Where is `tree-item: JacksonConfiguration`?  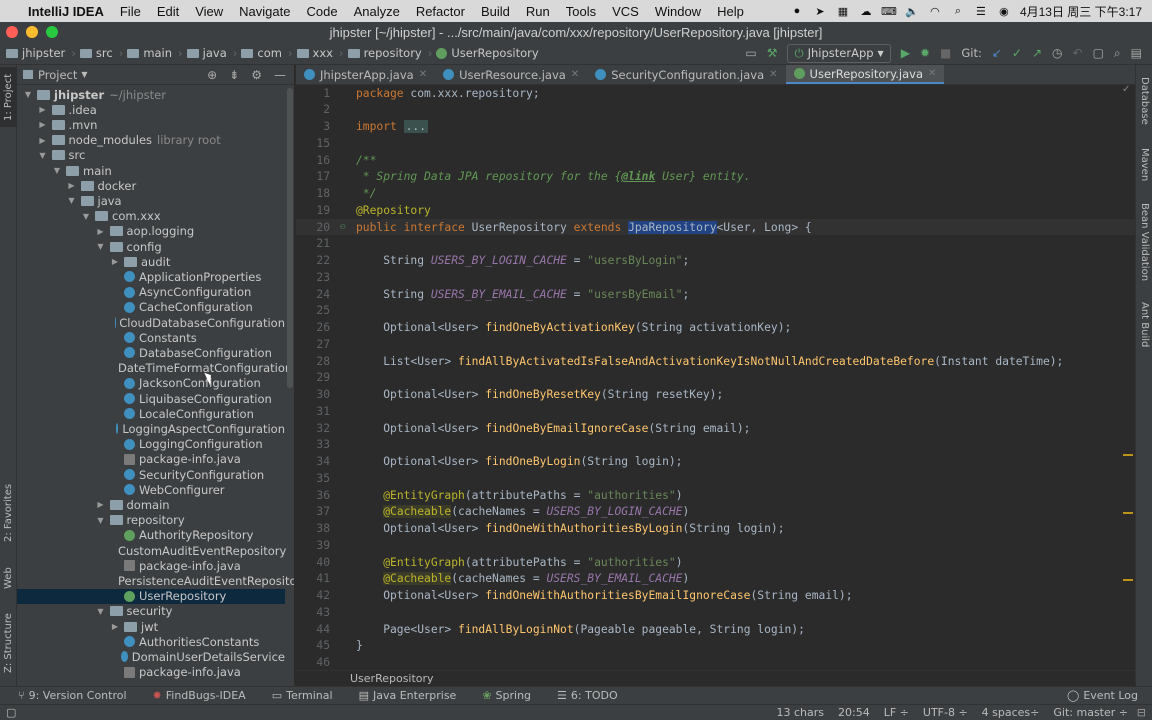 tree-item: JacksonConfiguration is located at coordinates (151, 383).